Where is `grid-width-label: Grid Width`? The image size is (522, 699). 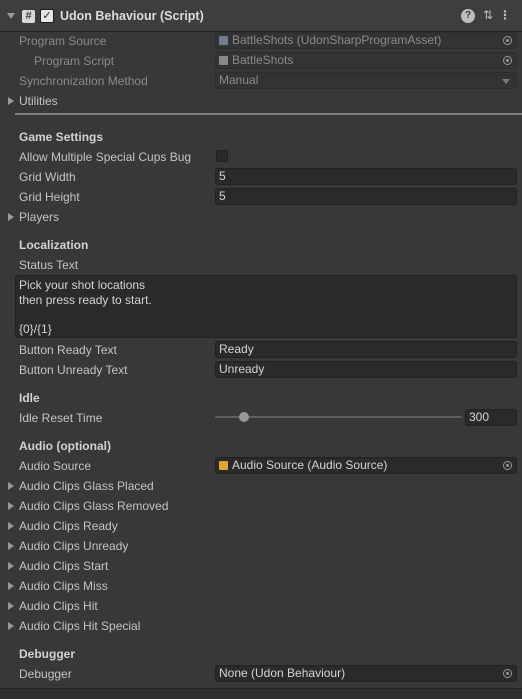 grid-width-label: Grid Width is located at coordinates (47, 177).